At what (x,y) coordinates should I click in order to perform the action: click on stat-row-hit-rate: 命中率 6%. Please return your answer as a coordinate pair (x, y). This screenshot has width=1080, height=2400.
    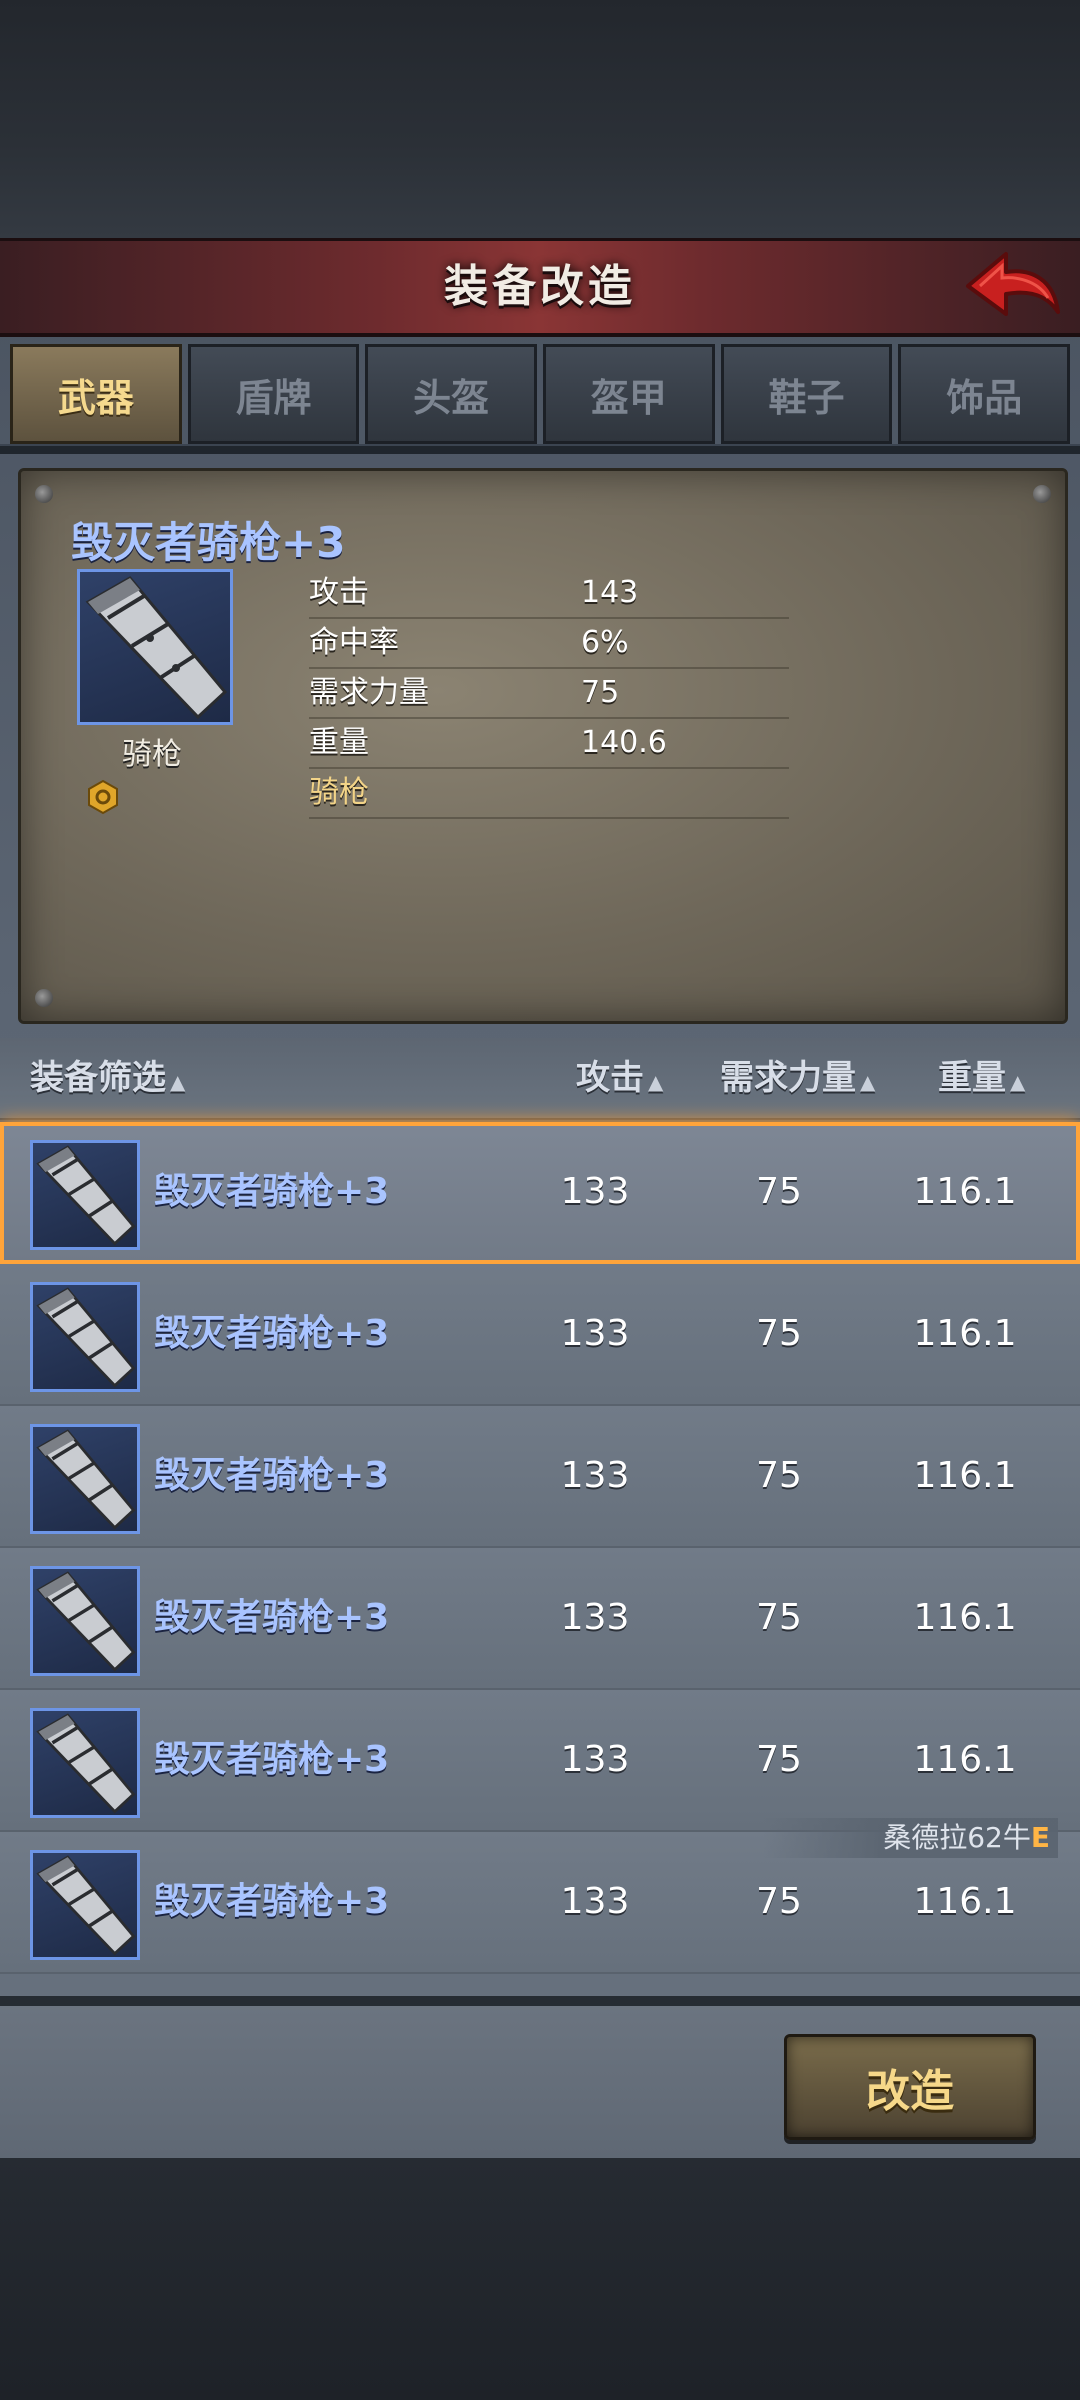
    Looking at the image, I should click on (549, 644).